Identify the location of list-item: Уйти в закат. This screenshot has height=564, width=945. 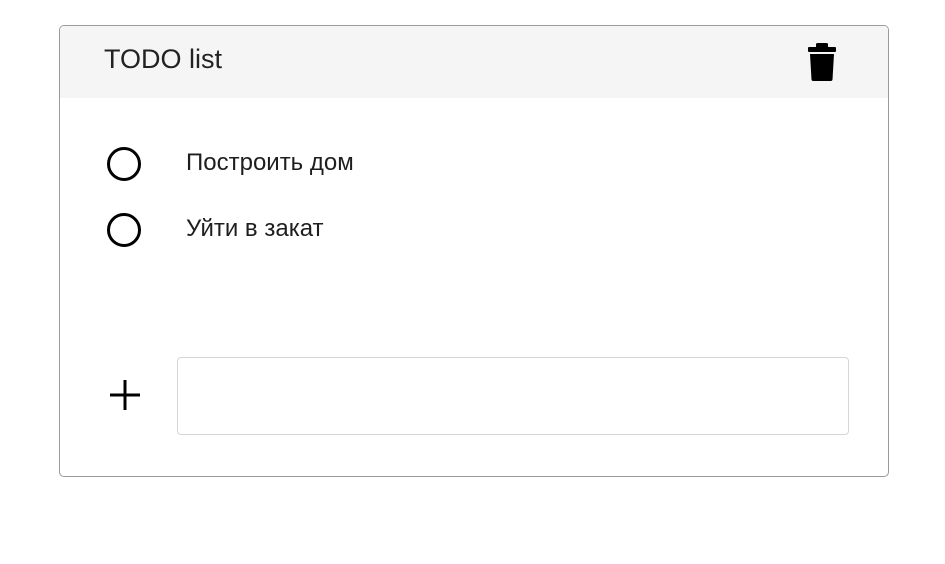
(406, 230).